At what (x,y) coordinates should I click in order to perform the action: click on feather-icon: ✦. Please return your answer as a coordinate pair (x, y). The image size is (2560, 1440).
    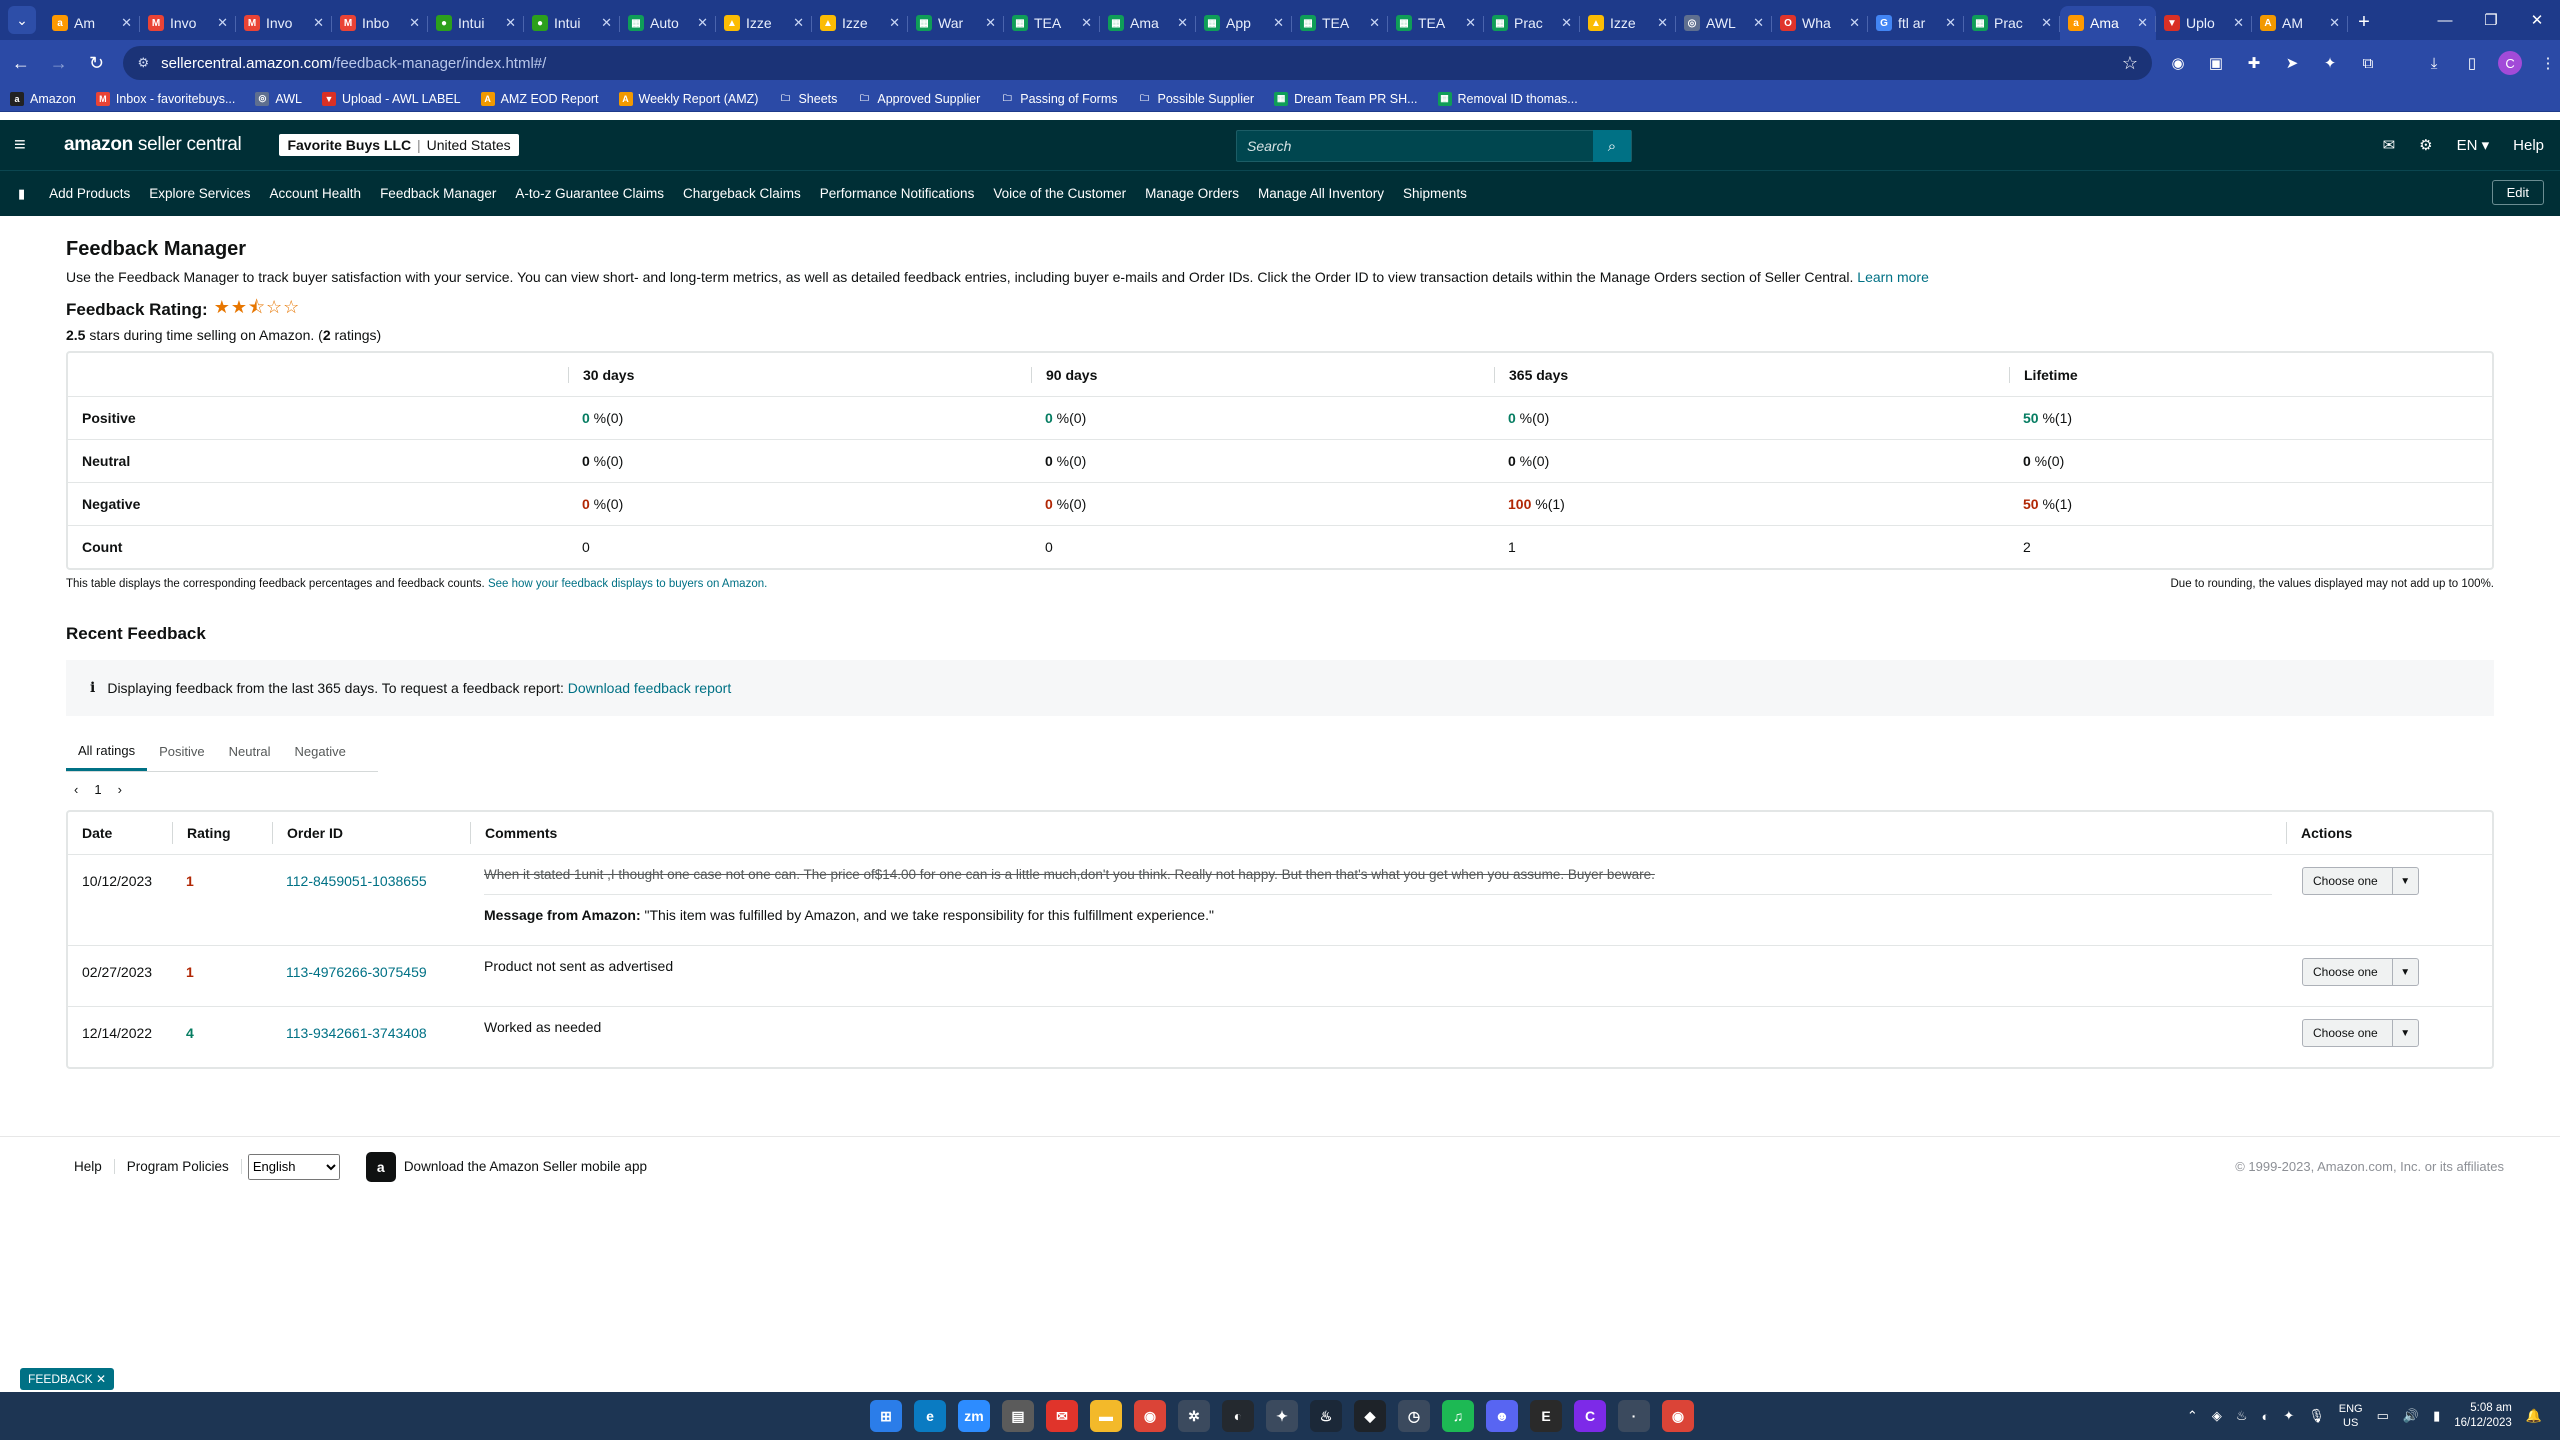
    Looking at the image, I should click on (1282, 1416).